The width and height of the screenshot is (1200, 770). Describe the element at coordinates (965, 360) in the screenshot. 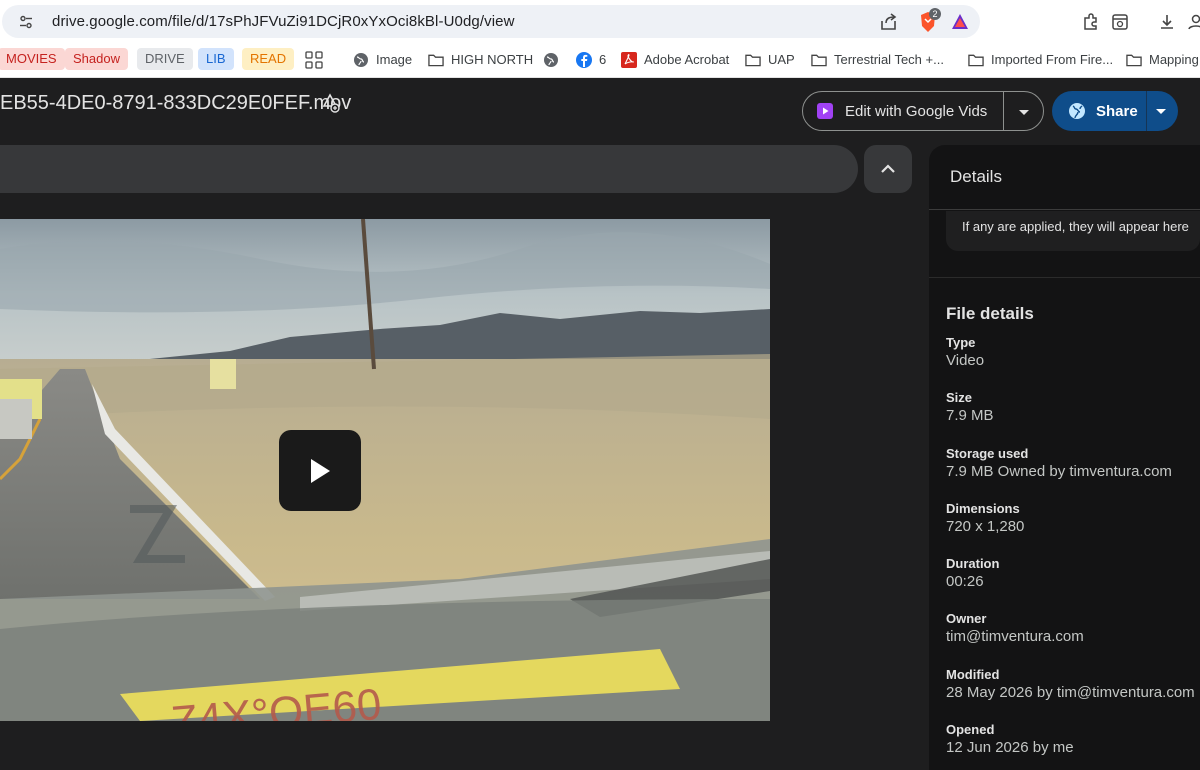

I see `type-value: Video` at that location.